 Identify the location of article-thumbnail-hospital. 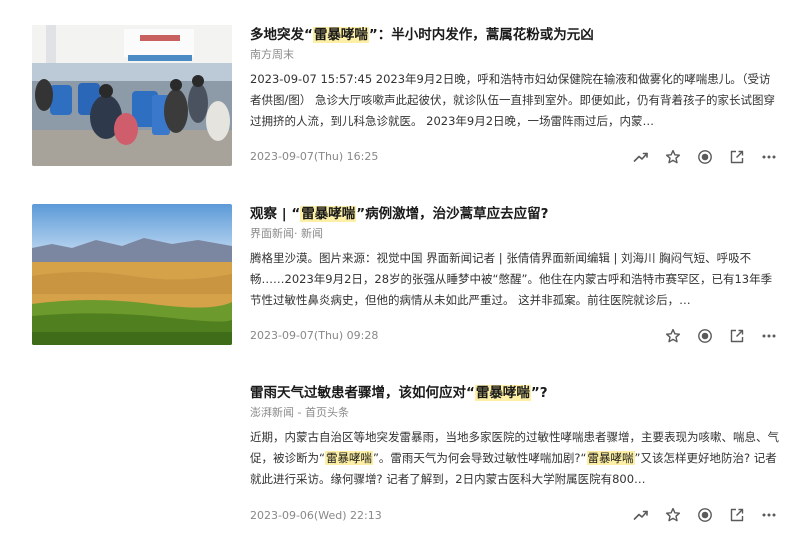
(132, 95).